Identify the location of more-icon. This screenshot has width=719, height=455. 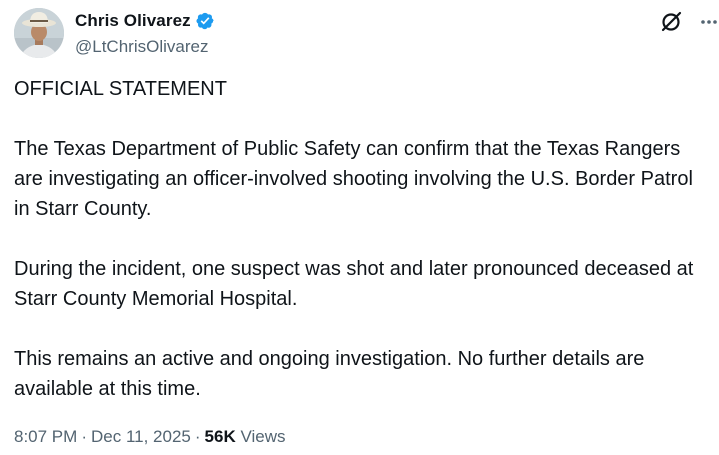
(709, 22).